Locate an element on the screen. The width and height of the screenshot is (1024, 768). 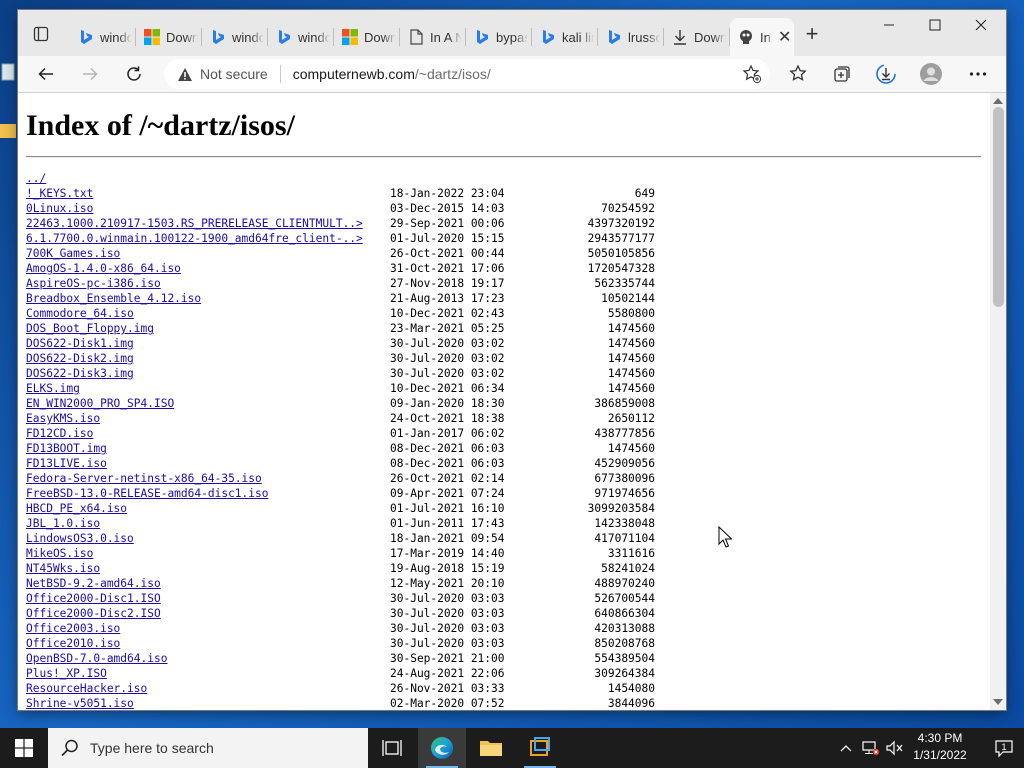
tab-7: bypass tpm is located at coordinates (499, 37).